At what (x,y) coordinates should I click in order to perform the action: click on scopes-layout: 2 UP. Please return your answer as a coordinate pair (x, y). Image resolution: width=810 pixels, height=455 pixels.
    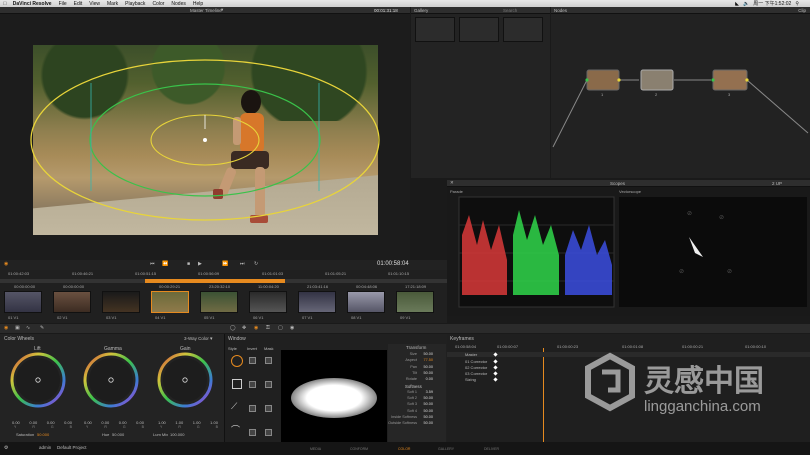
    Looking at the image, I should click on (777, 183).